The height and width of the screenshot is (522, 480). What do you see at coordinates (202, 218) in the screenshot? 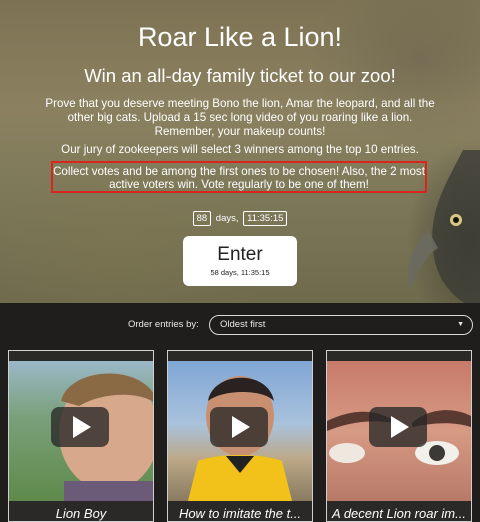
I see `countdown-days: 88` at bounding box center [202, 218].